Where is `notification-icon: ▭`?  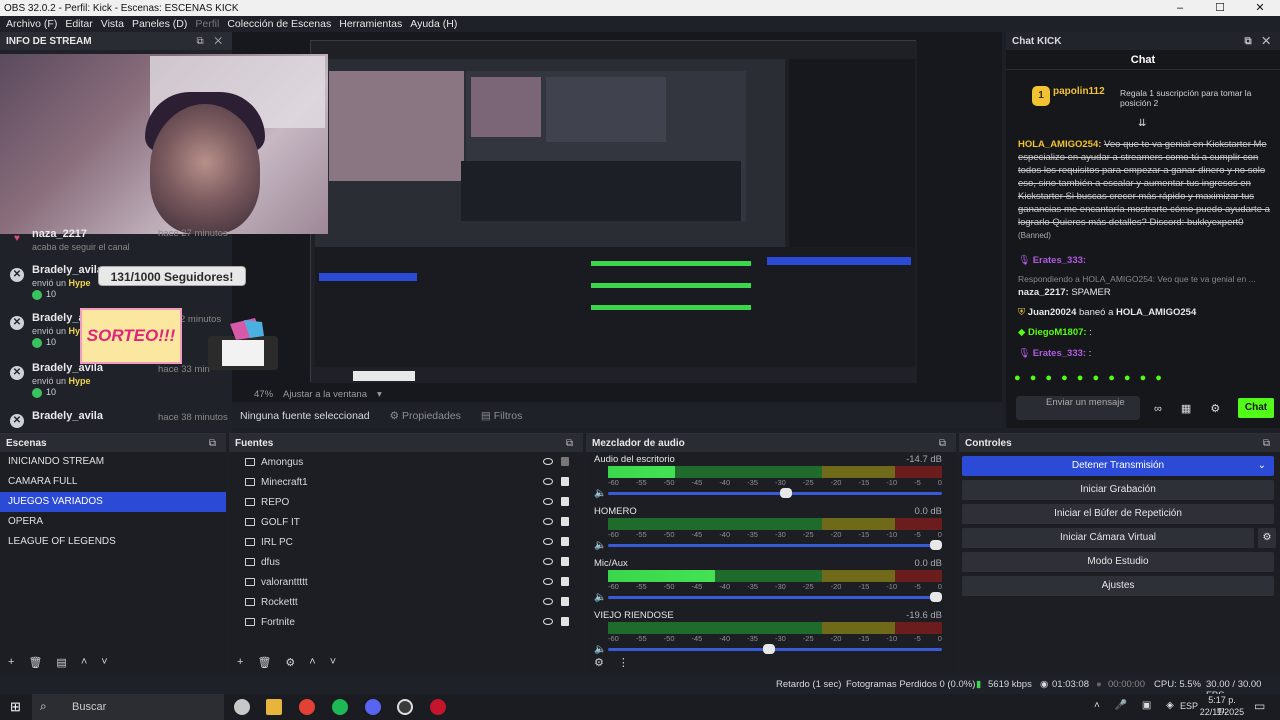
notification-icon: ▭ is located at coordinates (1259, 706).